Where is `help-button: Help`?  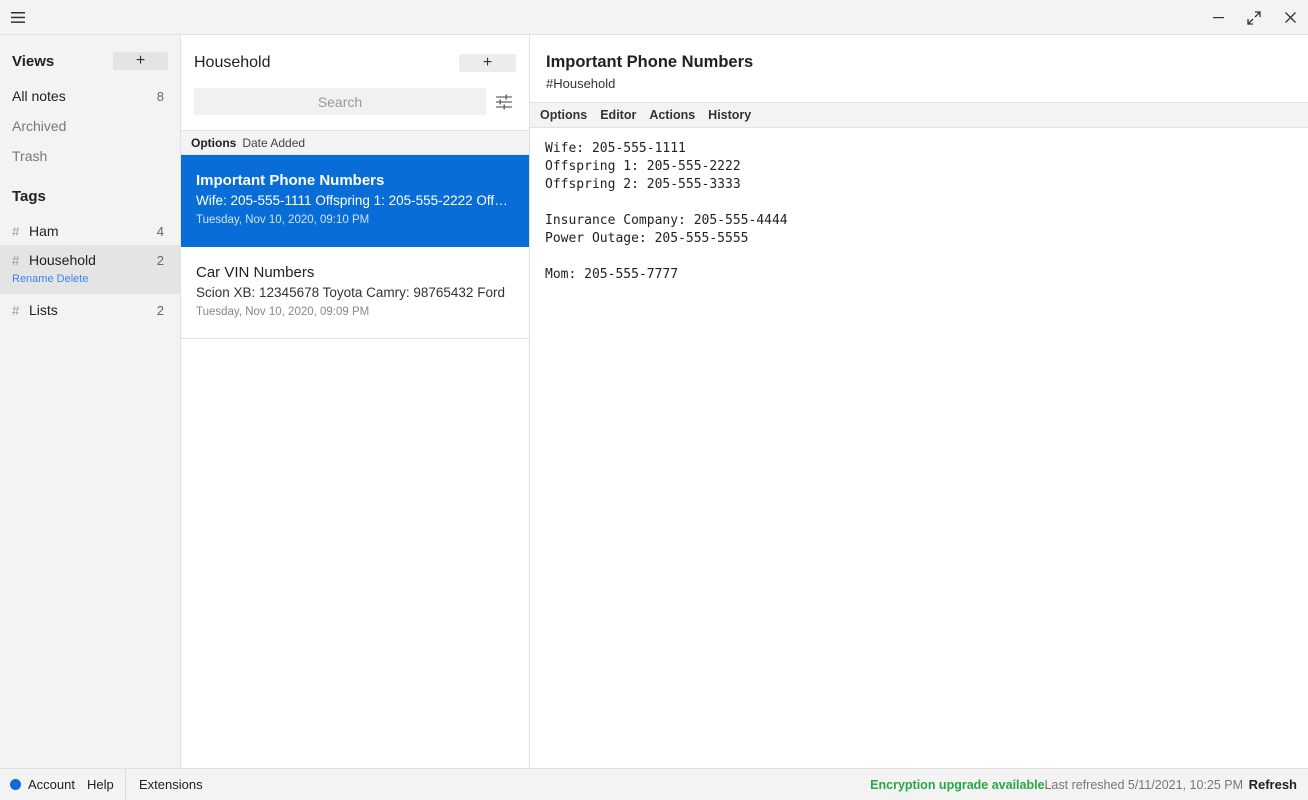 help-button: Help is located at coordinates (100, 784).